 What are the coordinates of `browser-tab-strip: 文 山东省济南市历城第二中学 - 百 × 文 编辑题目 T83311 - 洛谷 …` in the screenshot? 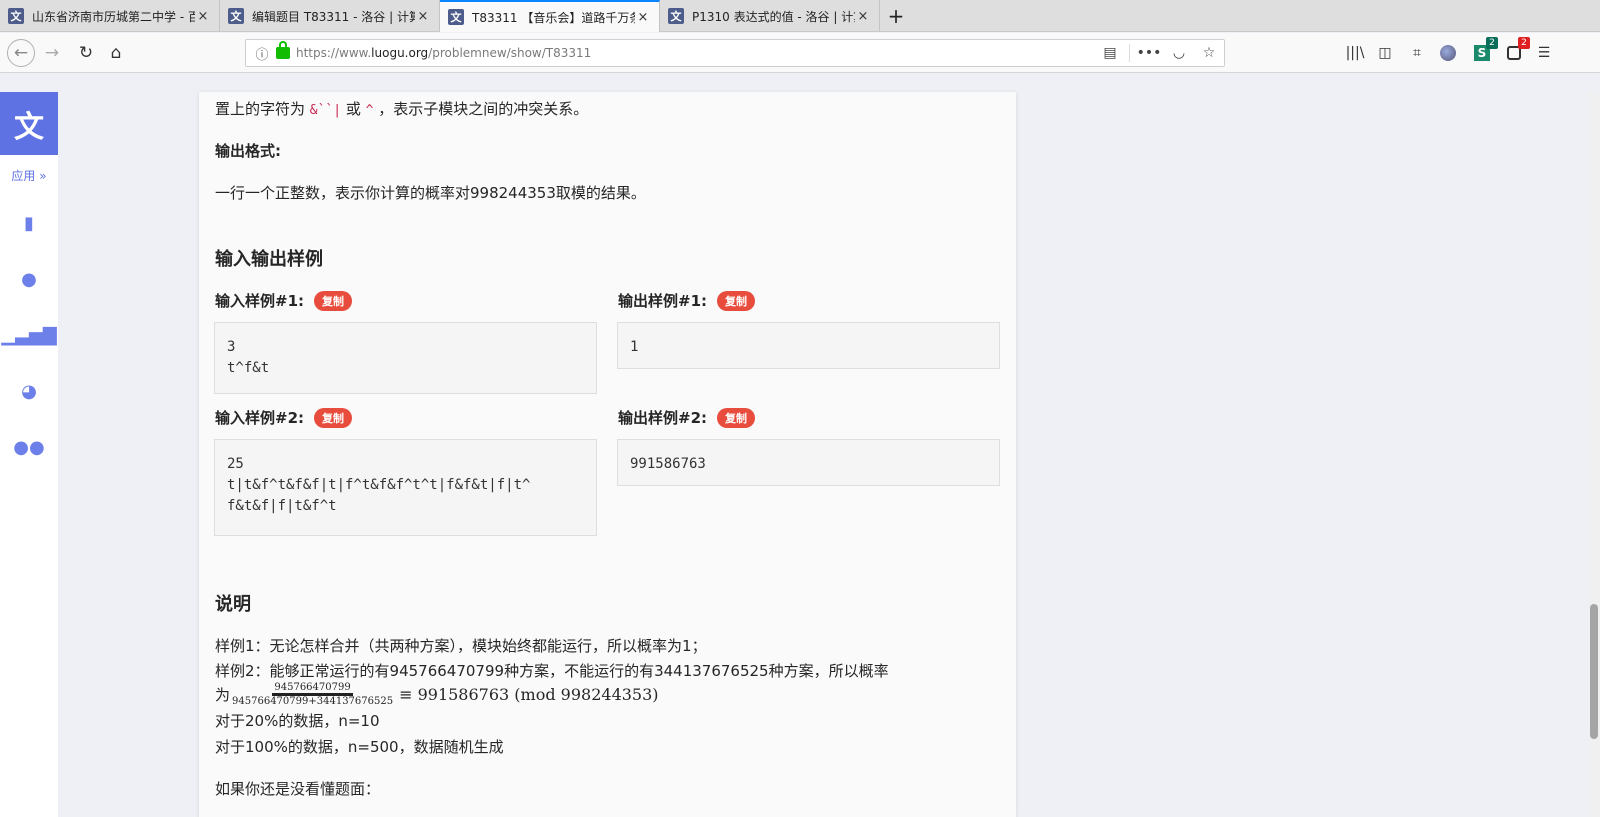 It's located at (800, 16).